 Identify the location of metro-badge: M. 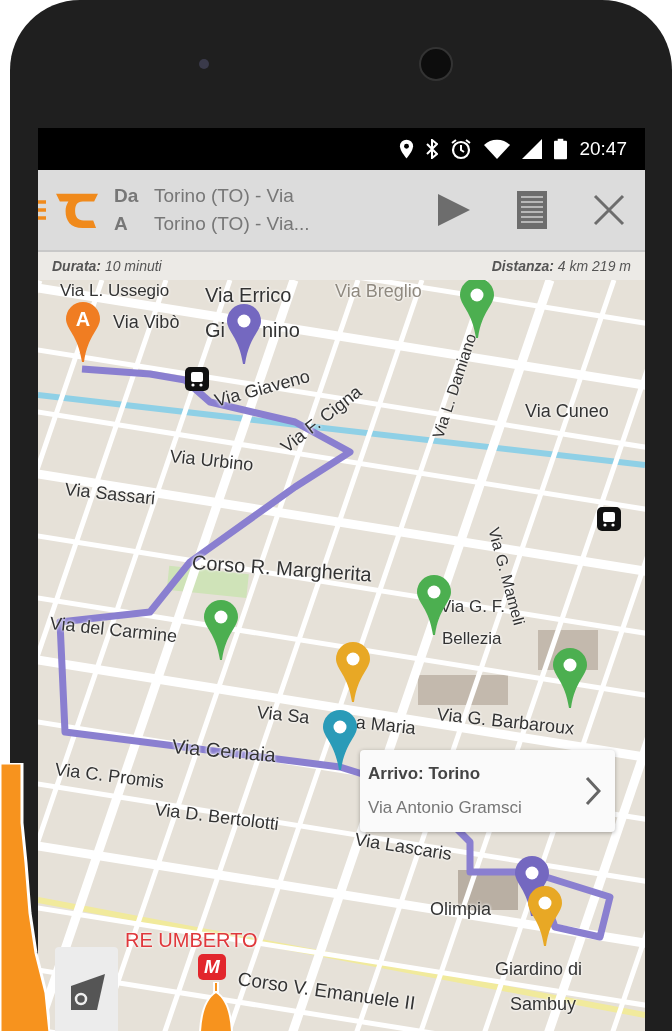
(212, 967).